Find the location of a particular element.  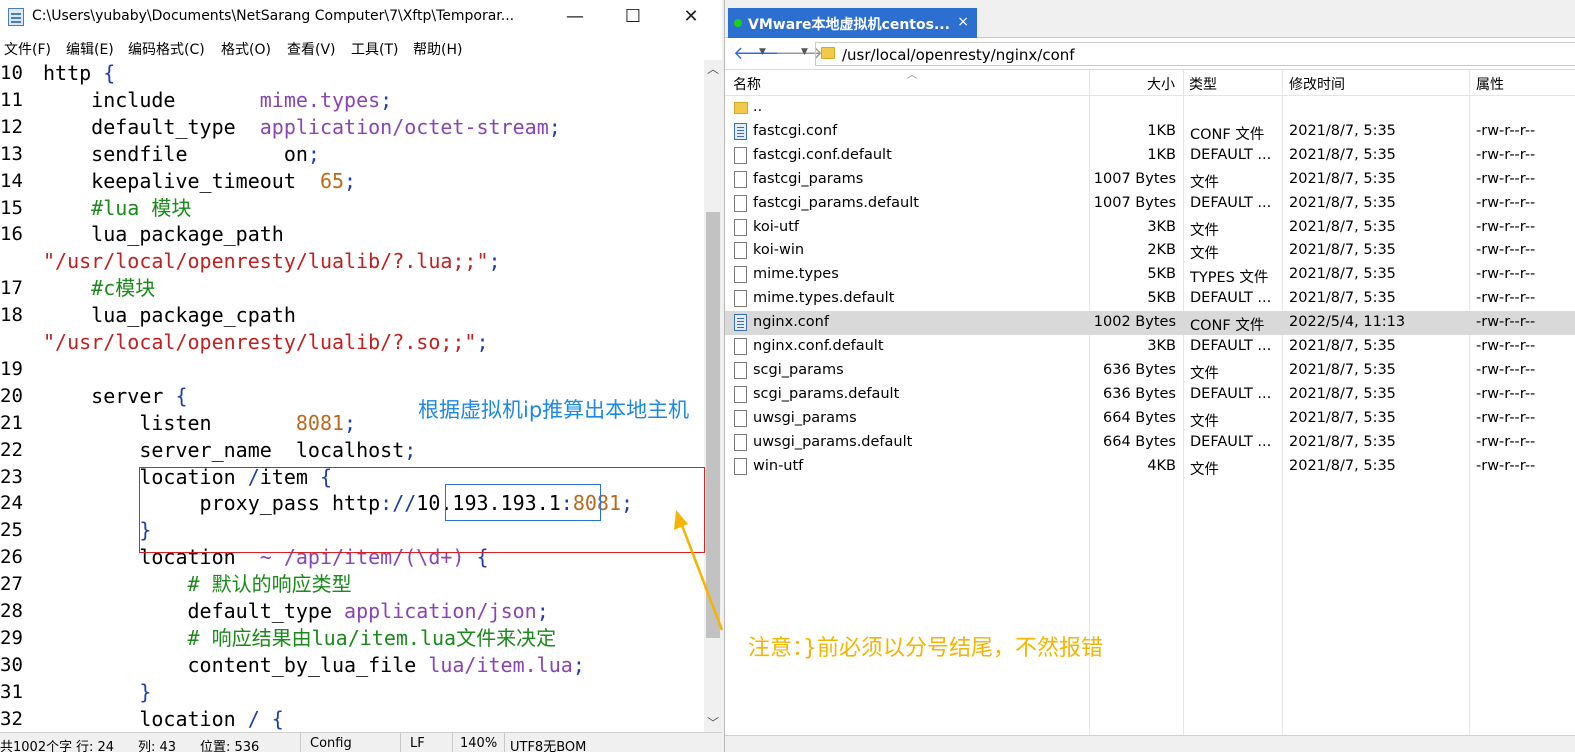

back-dropdown-icon: ▼ is located at coordinates (762, 52).